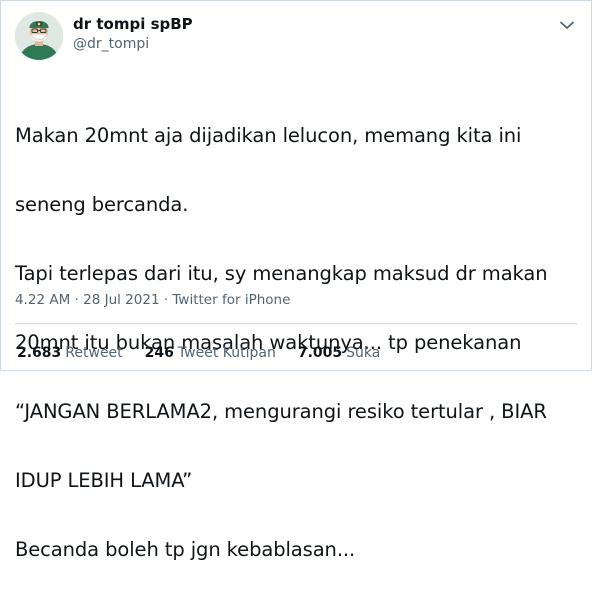 The width and height of the screenshot is (592, 607). I want to click on like-label: Suka, so click(363, 353).